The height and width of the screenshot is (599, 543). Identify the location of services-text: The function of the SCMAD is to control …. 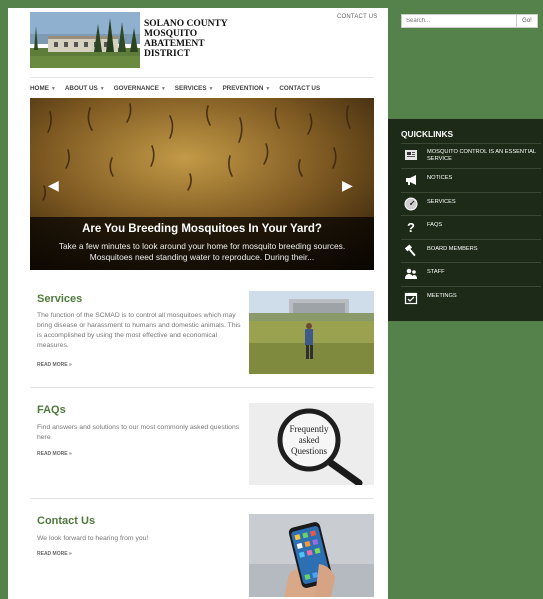
(139, 330).